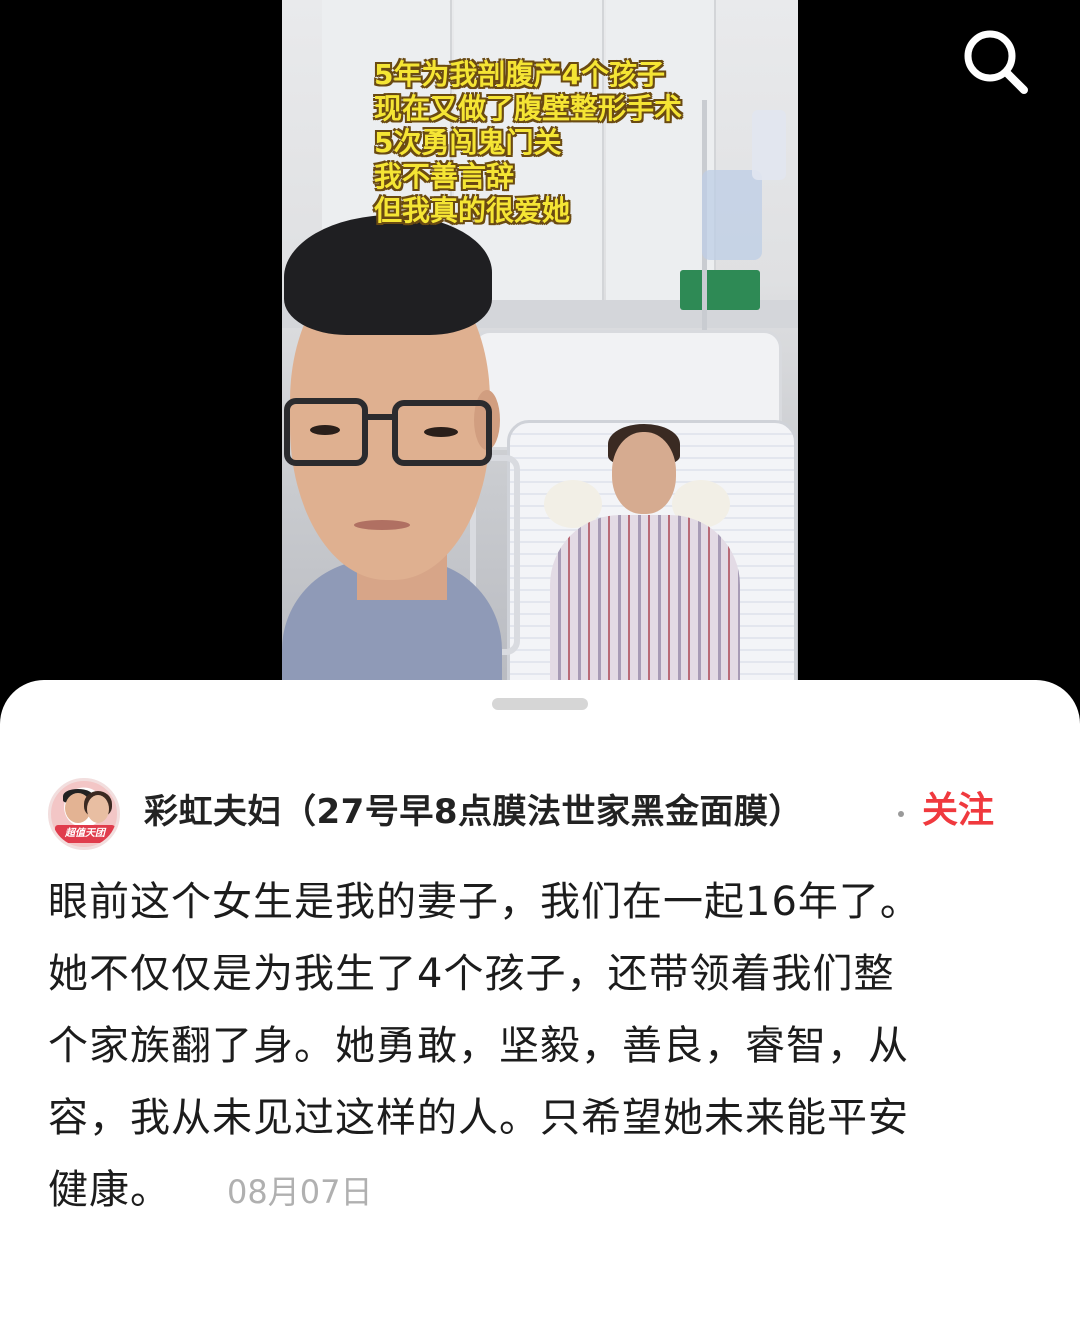 This screenshot has height=1324, width=1080. I want to click on author-name: 彩虹夫妇（27号早8点膜法世家黑金面膜）, so click(473, 812).